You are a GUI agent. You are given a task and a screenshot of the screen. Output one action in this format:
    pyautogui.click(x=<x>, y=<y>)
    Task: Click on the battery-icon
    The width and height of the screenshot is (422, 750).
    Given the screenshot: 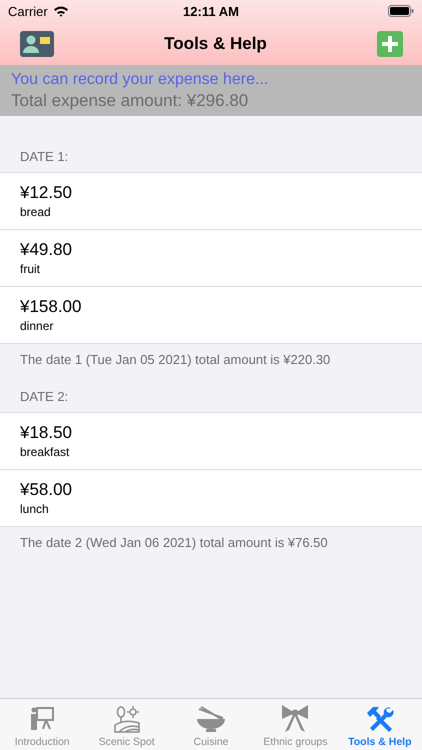 What is the action you would take?
    pyautogui.click(x=401, y=11)
    